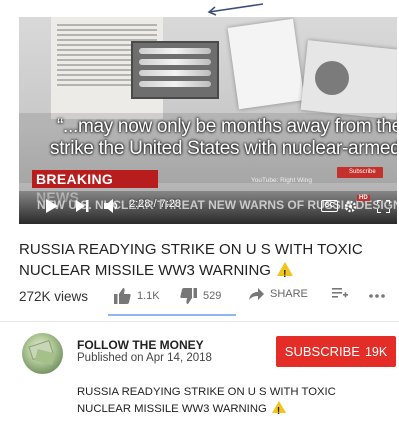  I want to click on divider, so click(199, 321).